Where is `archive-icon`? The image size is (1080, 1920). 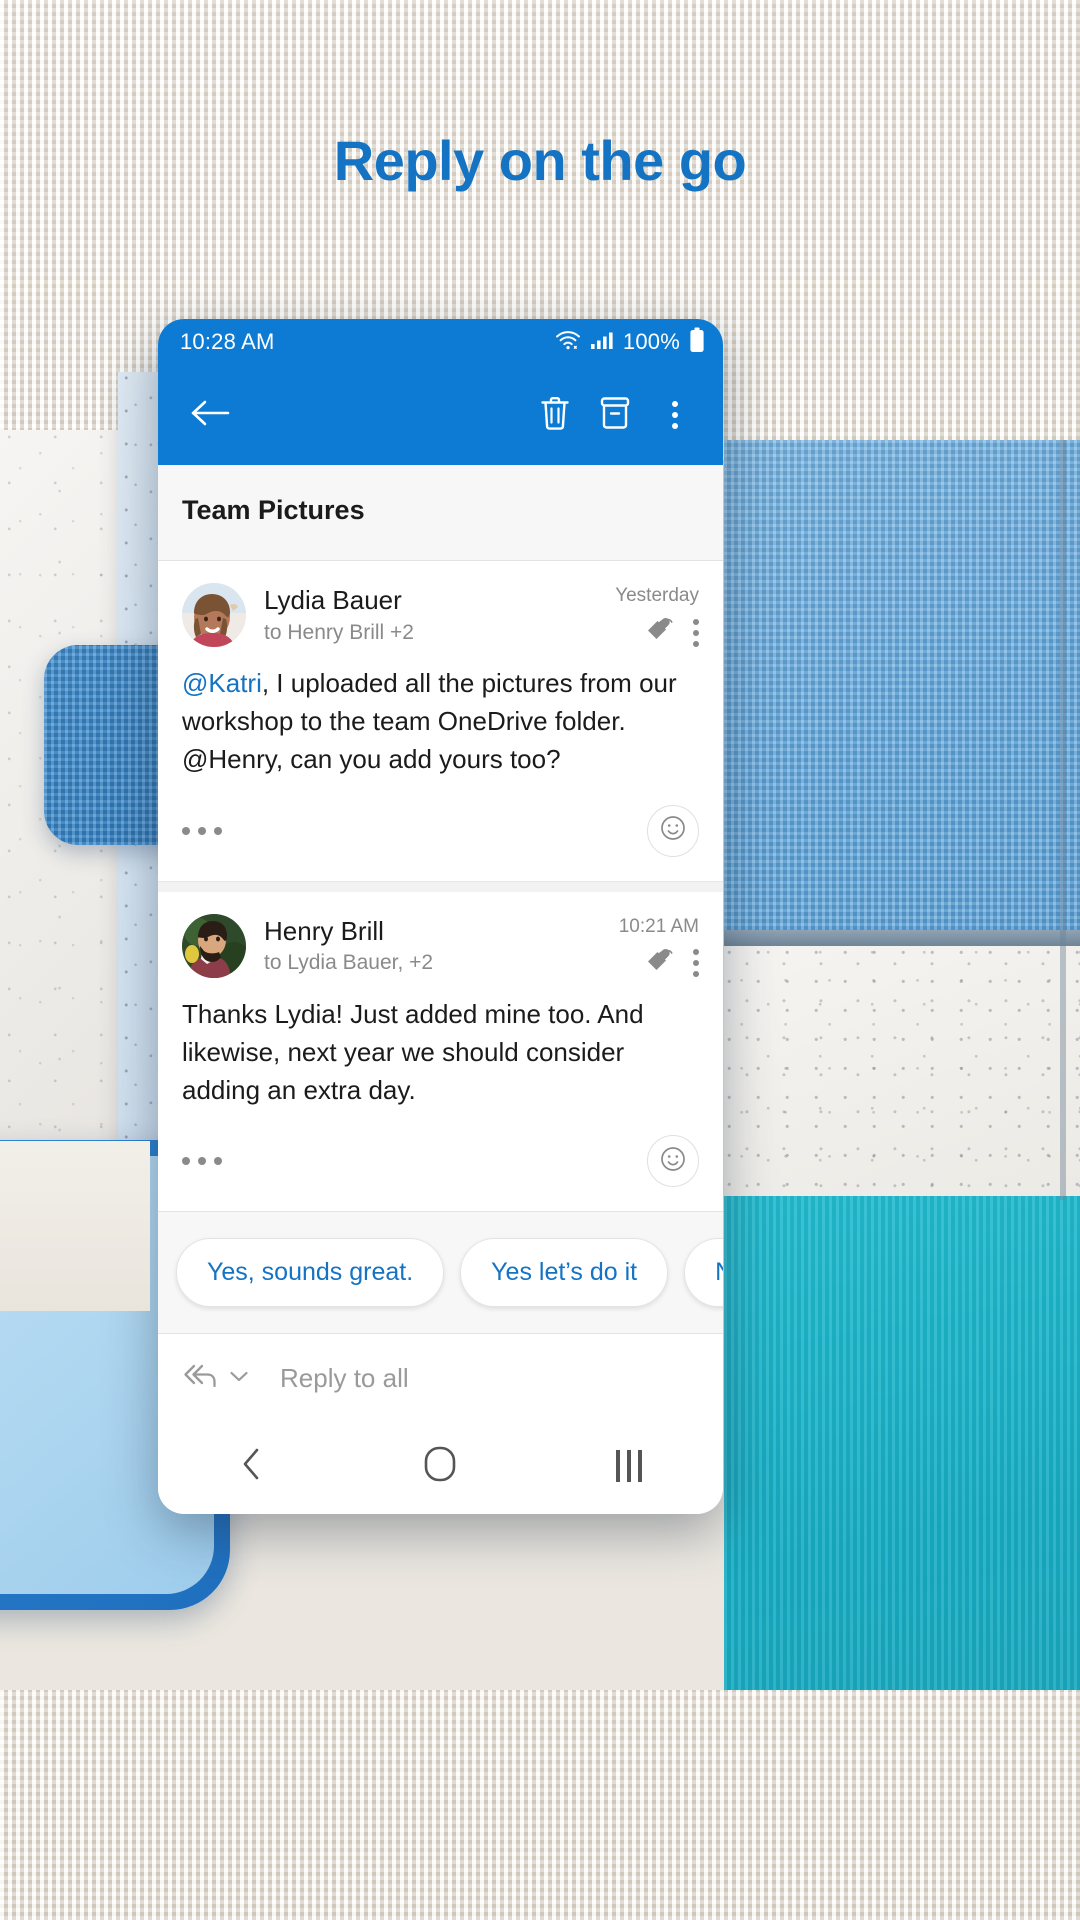 archive-icon is located at coordinates (615, 415).